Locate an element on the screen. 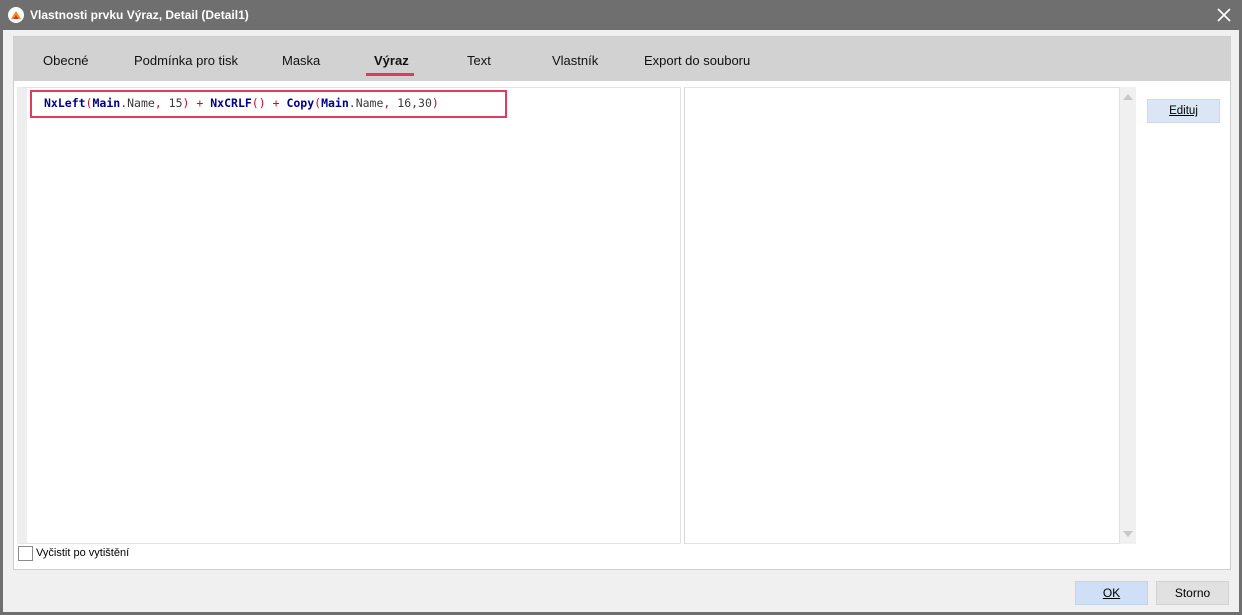  window-title: Vlastnosti prvku Výraz, Detail (Detail1) is located at coordinates (139, 15).